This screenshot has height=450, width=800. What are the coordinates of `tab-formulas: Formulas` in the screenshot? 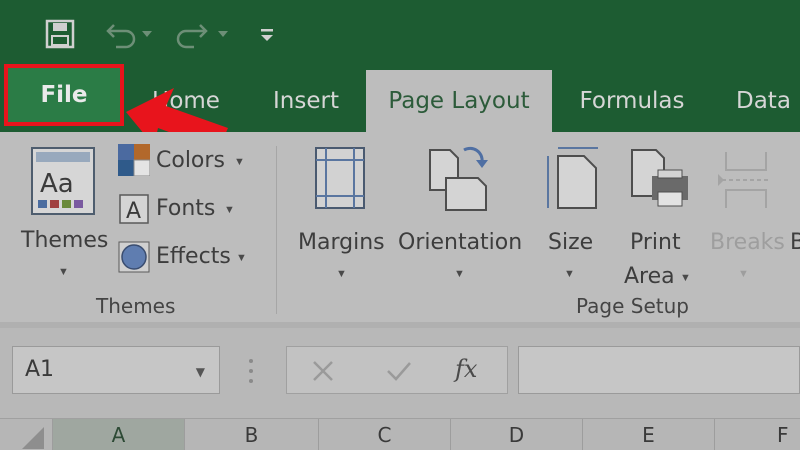 It's located at (632, 101).